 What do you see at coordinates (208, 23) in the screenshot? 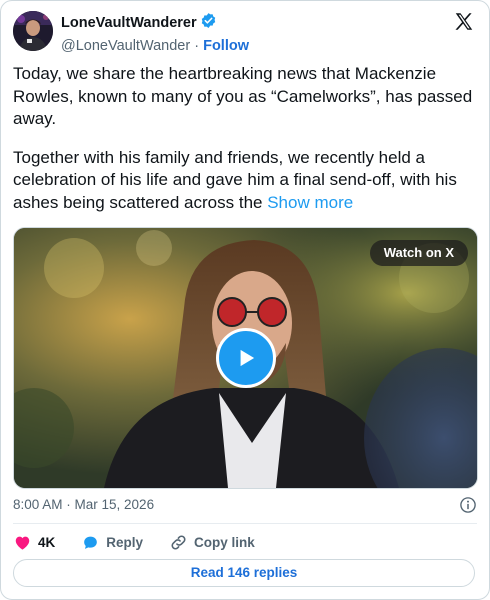
I see `verified-badge-icon` at bounding box center [208, 23].